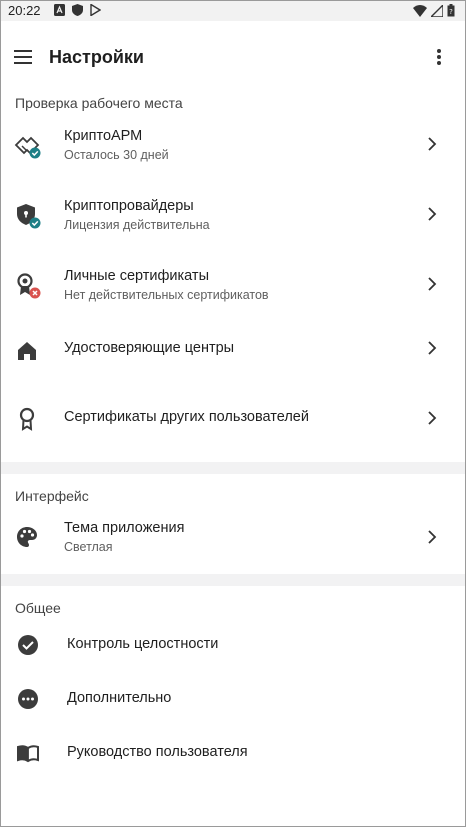 Image resolution: width=466 pixels, height=827 pixels. Describe the element at coordinates (38, 608) in the screenshot. I see `section-header-general: Общее` at that location.